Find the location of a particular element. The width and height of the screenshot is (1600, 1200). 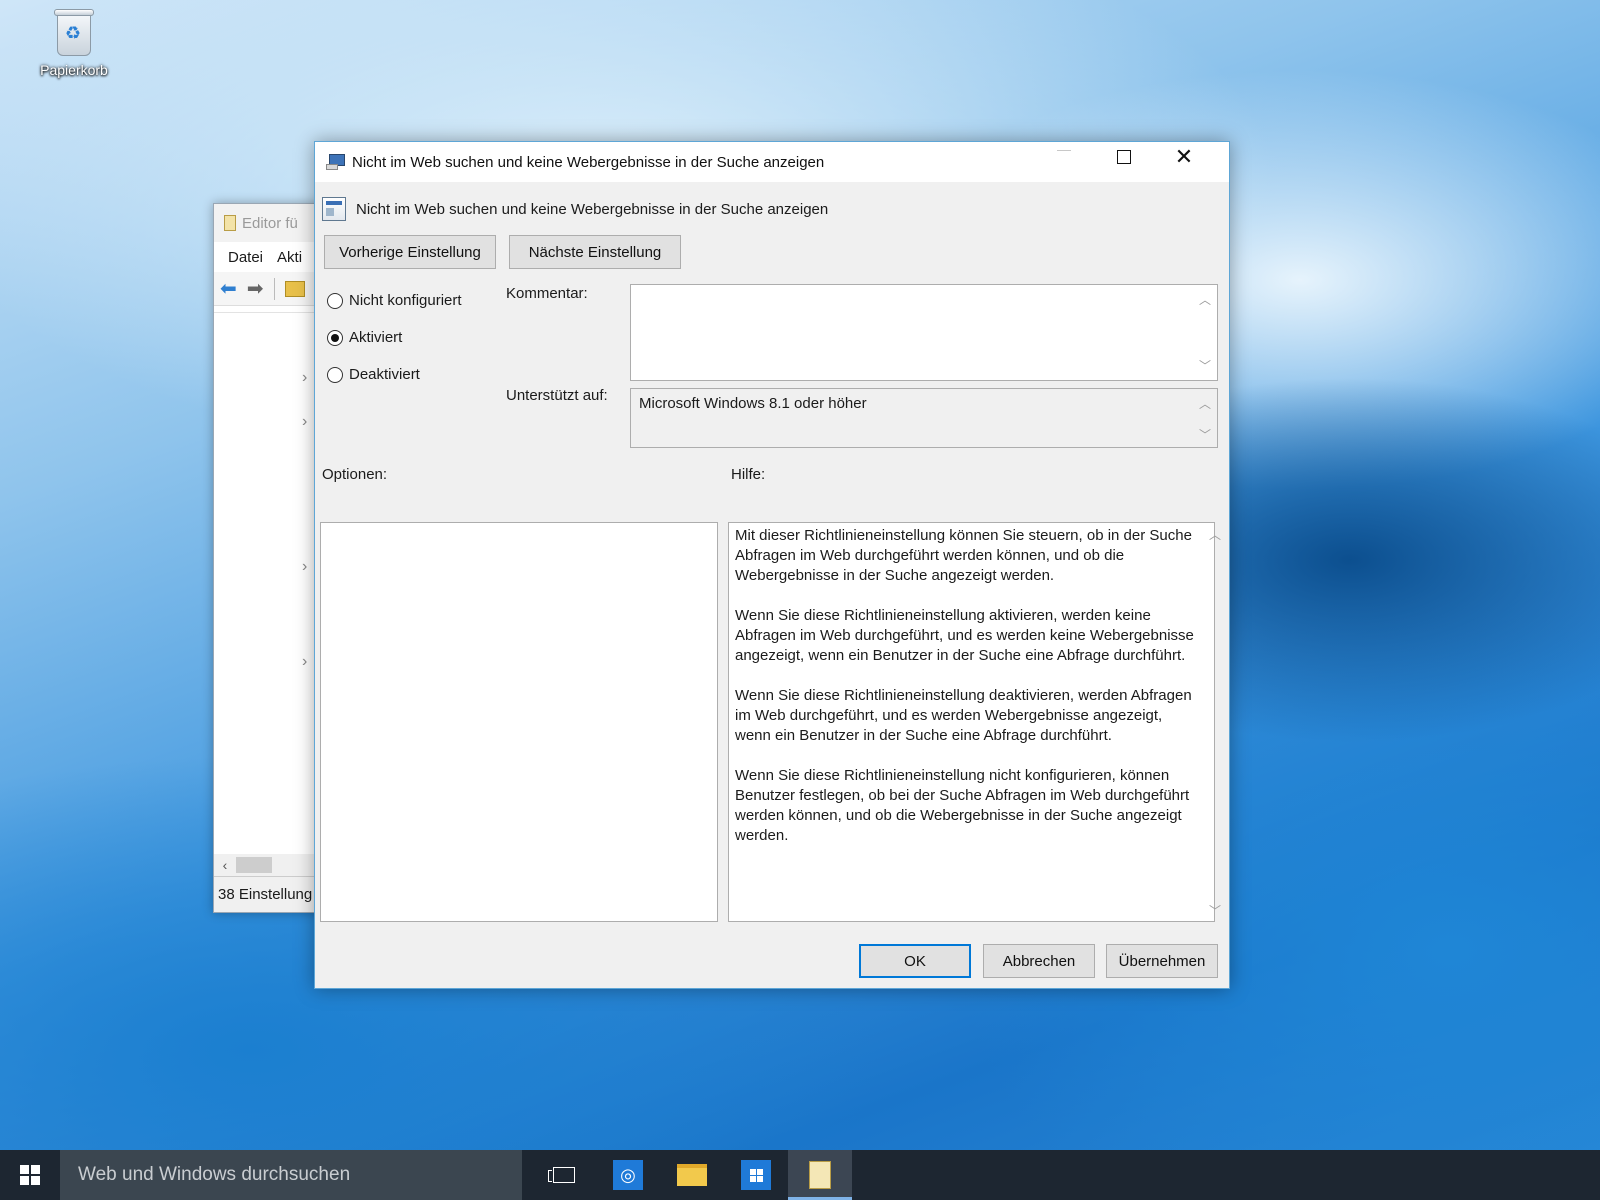

maximize-icon is located at coordinates (1124, 157).